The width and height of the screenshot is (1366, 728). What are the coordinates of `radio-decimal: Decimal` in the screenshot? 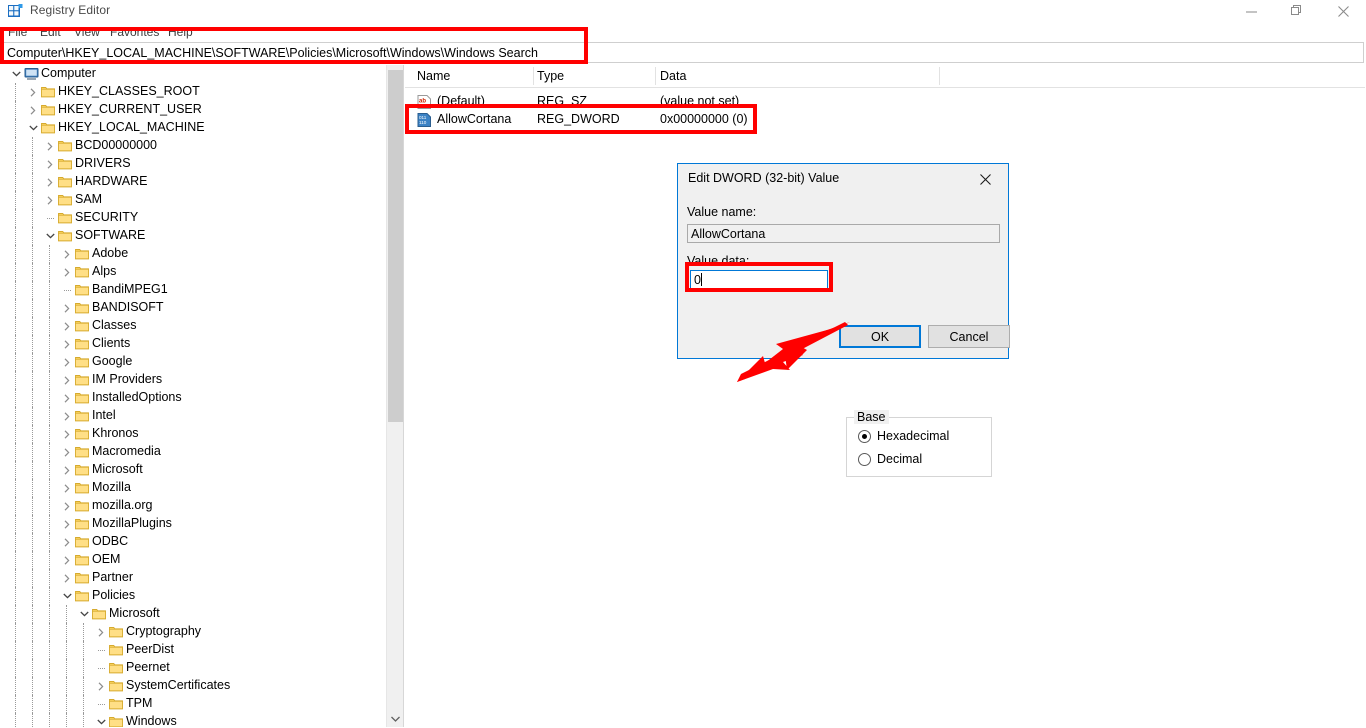 It's located at (890, 459).